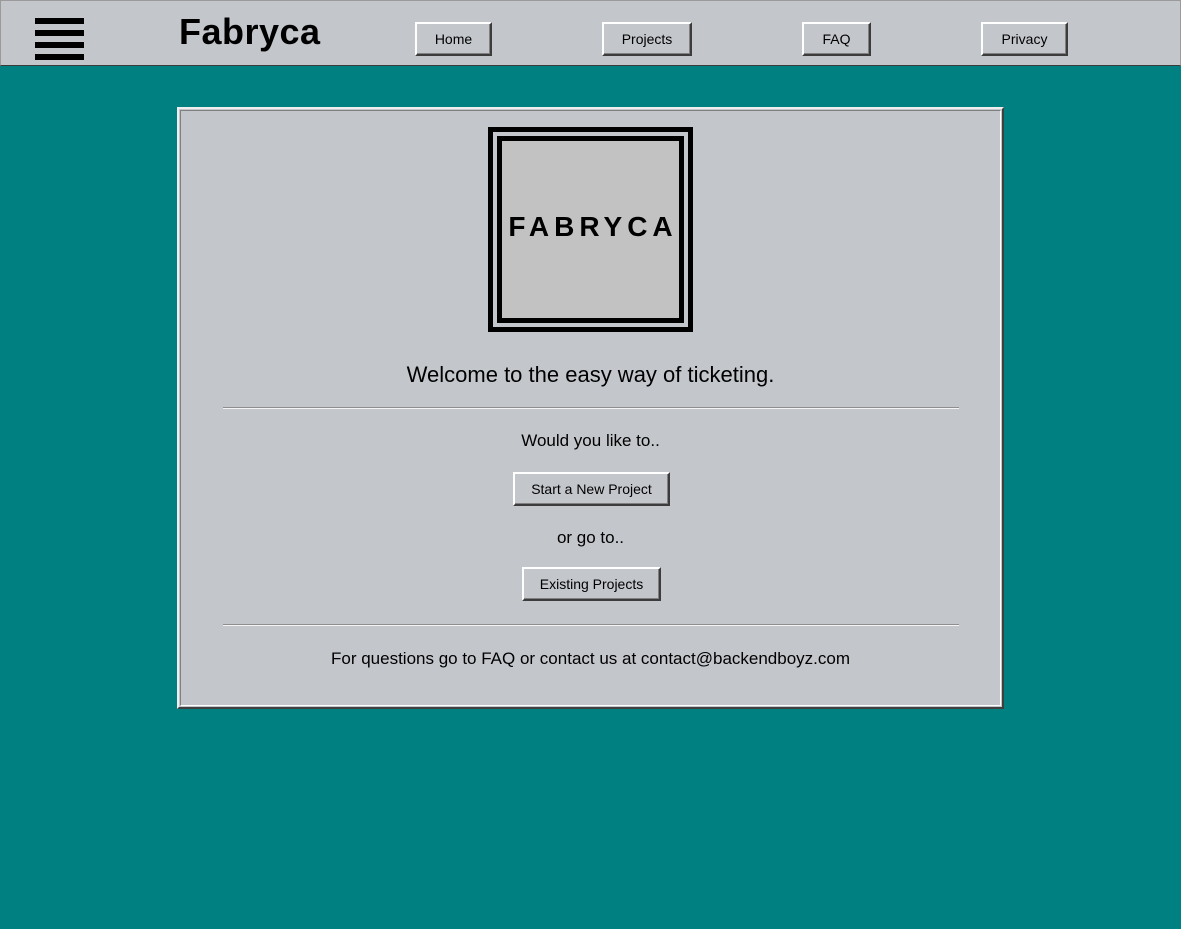  I want to click on existing-projects-button: Existing Projects, so click(591, 584).